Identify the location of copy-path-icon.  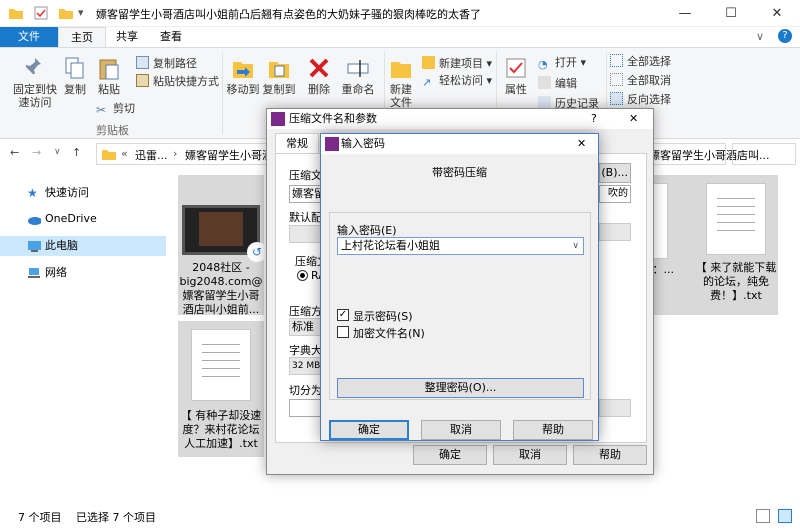
(142, 62).